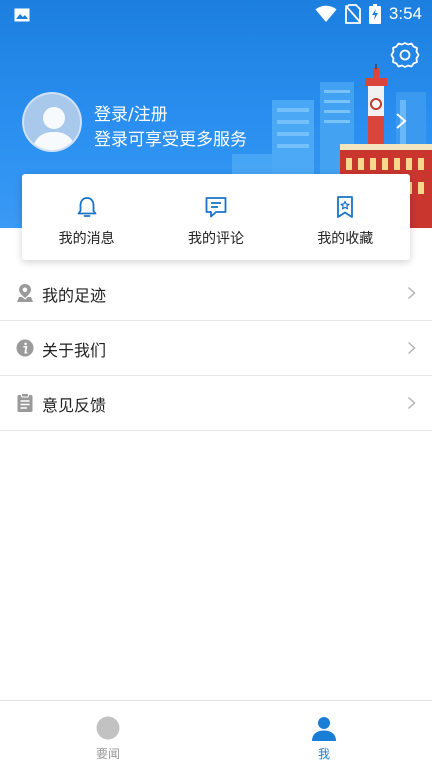 This screenshot has width=432, height=768. I want to click on menu-item-feedback-label: 意见反馈, so click(74, 405).